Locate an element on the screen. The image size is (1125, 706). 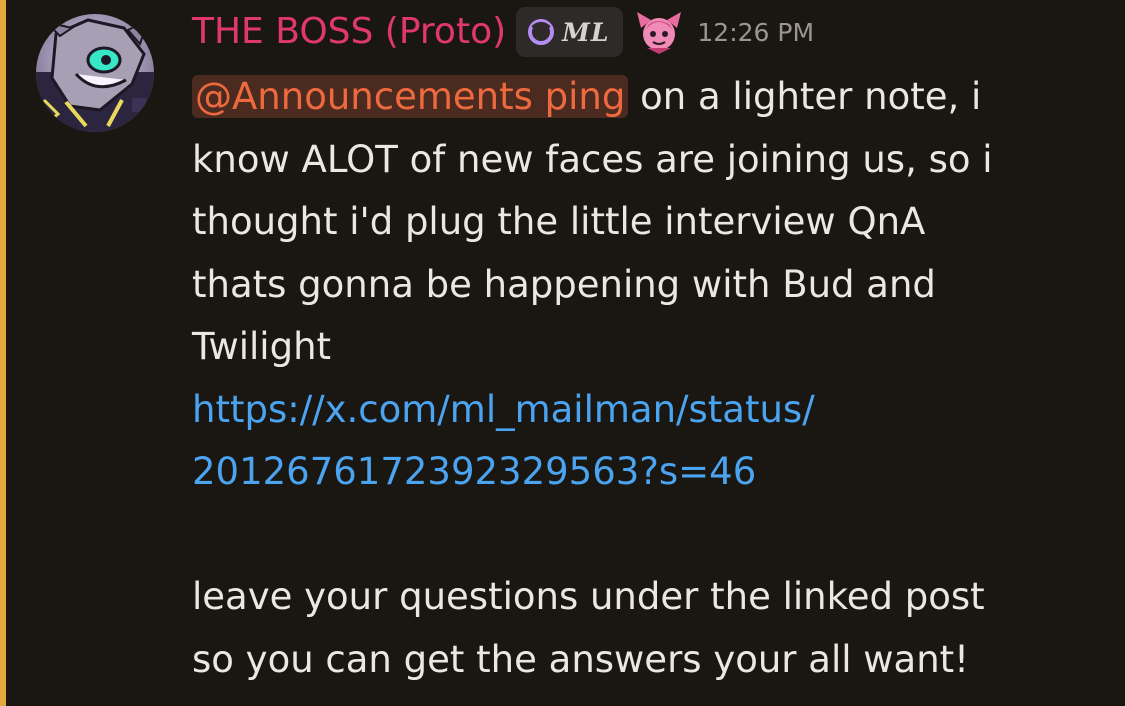
message-timestamp: 12:26 PM is located at coordinates (756, 32).